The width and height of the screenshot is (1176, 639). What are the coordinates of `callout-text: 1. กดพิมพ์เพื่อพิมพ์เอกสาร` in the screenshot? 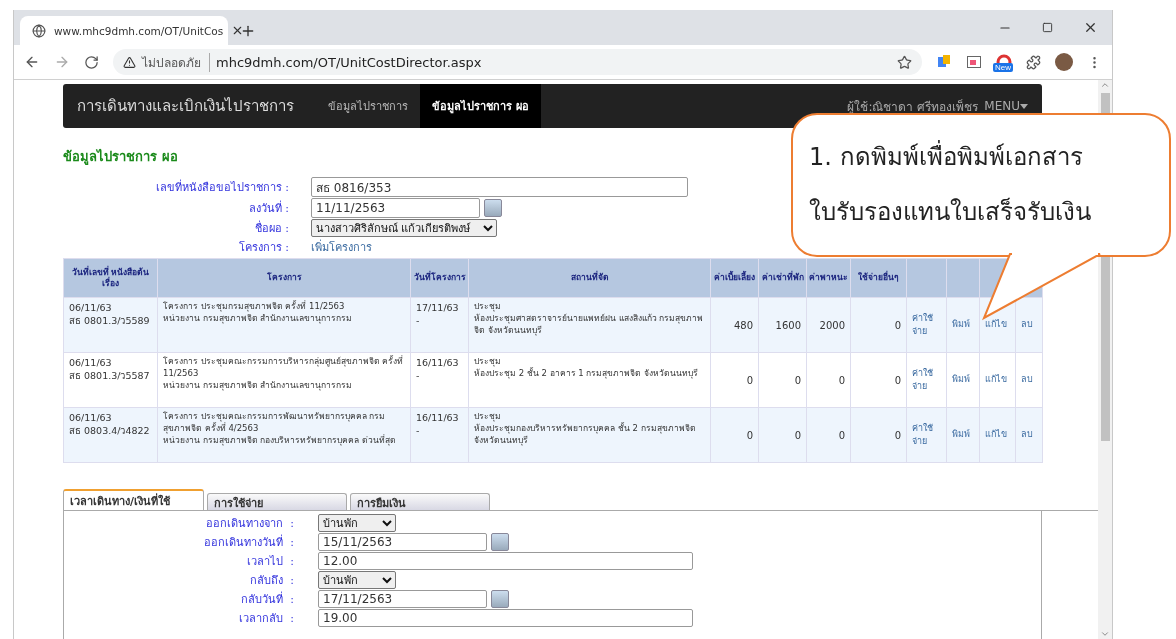 It's located at (946, 156).